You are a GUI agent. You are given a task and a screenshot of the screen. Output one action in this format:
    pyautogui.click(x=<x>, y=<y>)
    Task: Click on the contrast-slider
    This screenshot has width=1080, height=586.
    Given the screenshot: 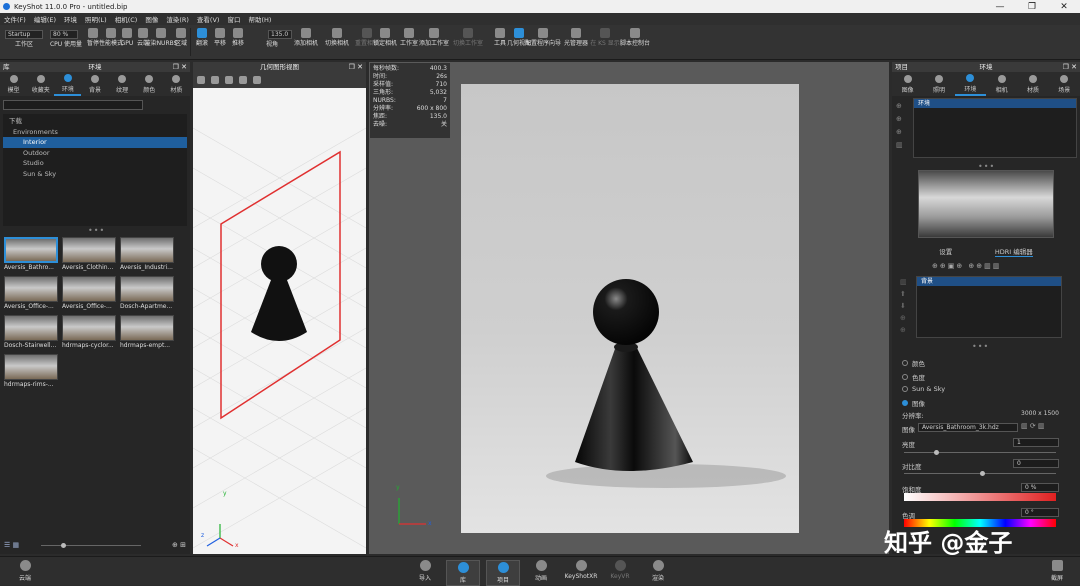 What is the action you would take?
    pyautogui.click(x=980, y=473)
    